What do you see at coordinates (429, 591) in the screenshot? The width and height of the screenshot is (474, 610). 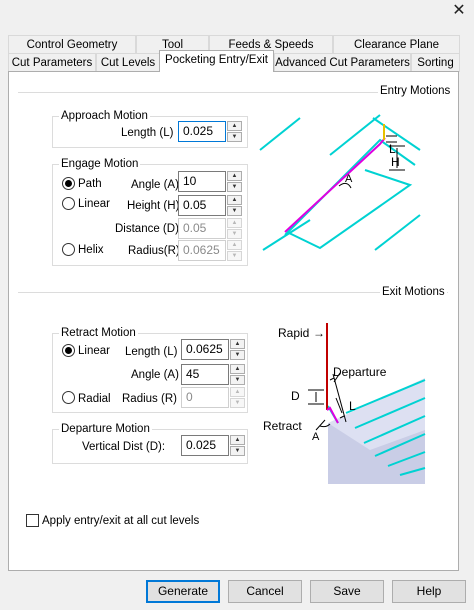 I see `help-button: Help` at bounding box center [429, 591].